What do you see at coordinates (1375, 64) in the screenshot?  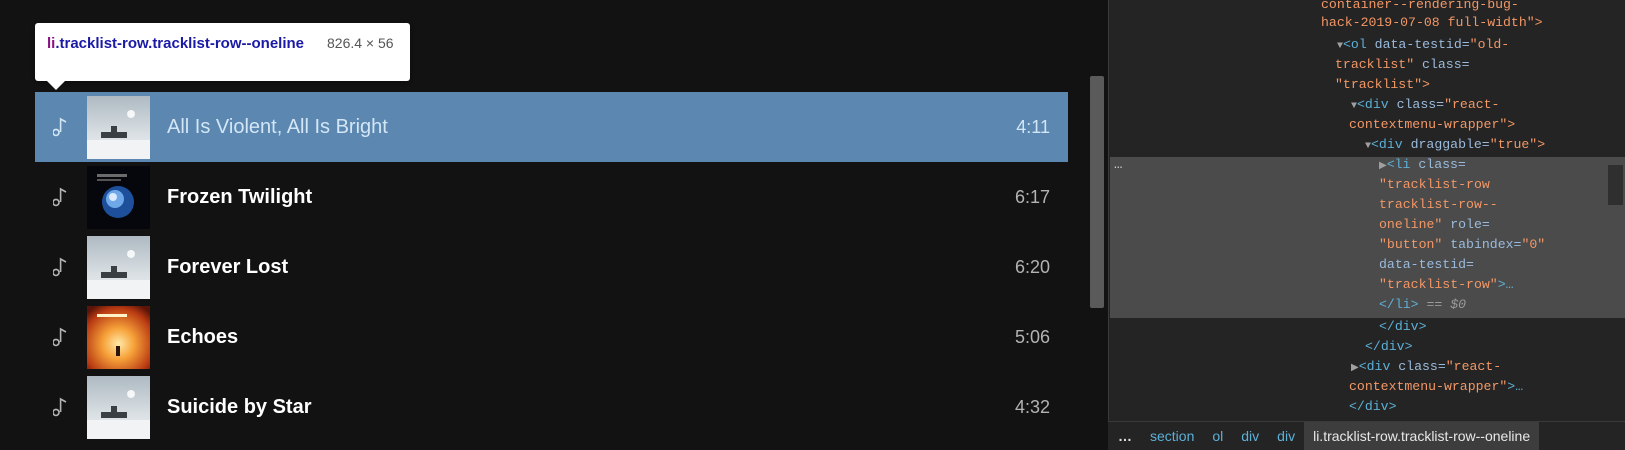 I see `attr-value: tracklist"` at bounding box center [1375, 64].